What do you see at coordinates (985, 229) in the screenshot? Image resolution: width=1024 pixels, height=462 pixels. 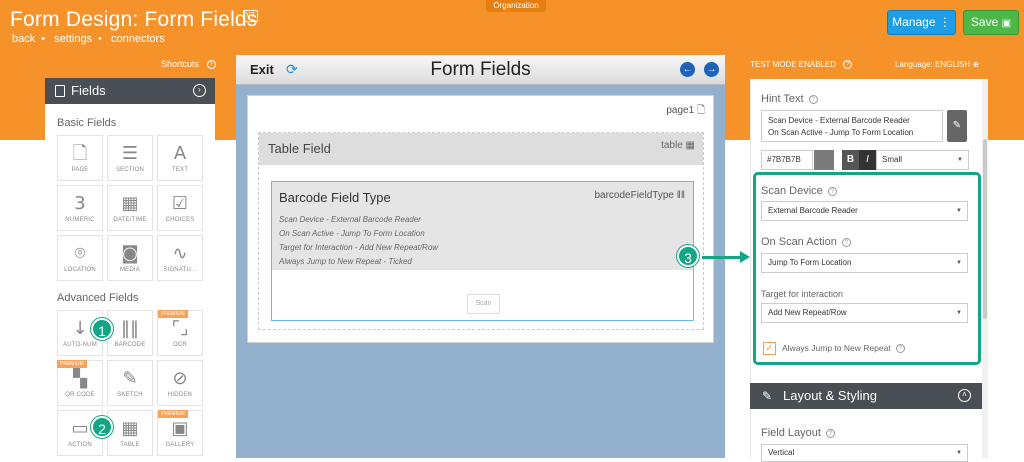 I see `scrollbar-thumb` at bounding box center [985, 229].